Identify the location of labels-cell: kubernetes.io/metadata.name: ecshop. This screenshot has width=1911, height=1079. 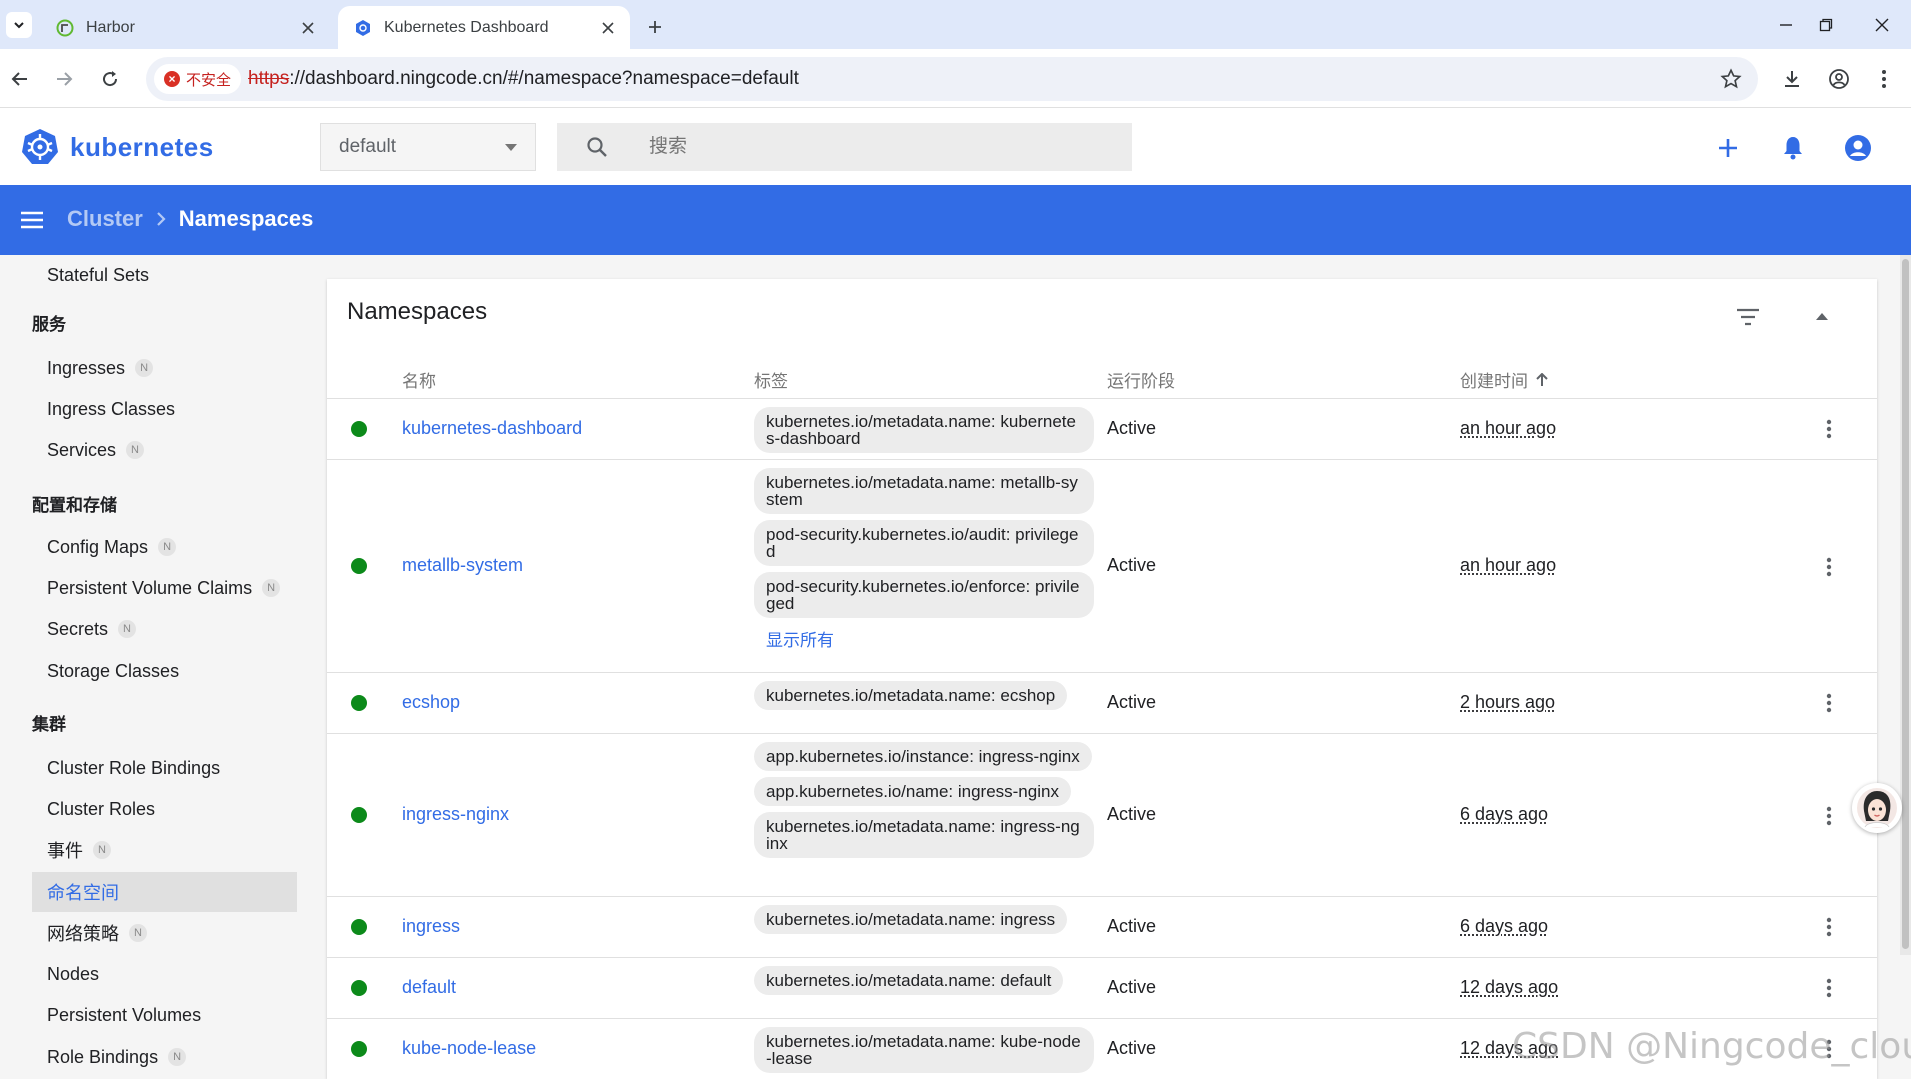
(924, 698).